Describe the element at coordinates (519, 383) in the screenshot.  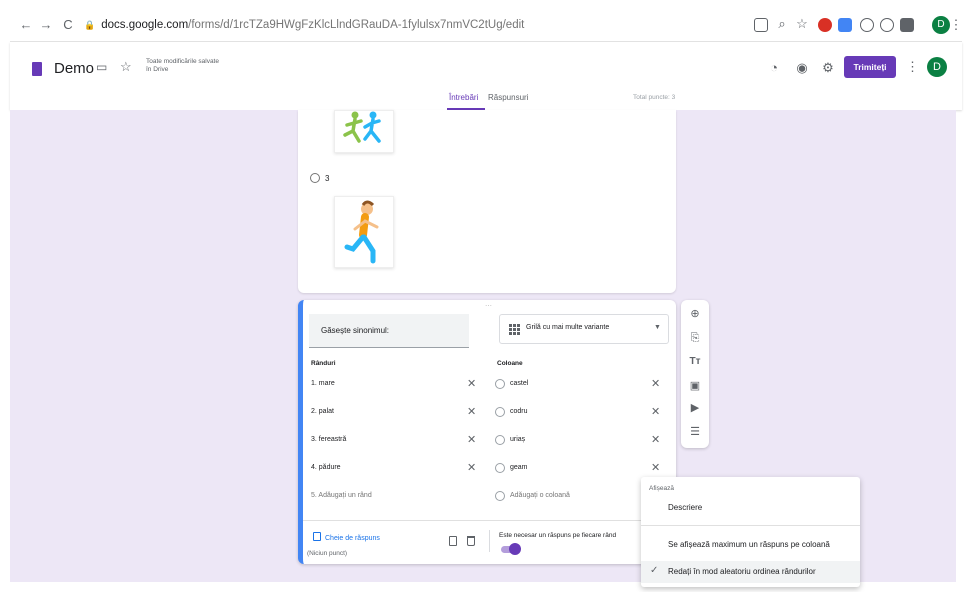
I see `column-item: castel` at that location.